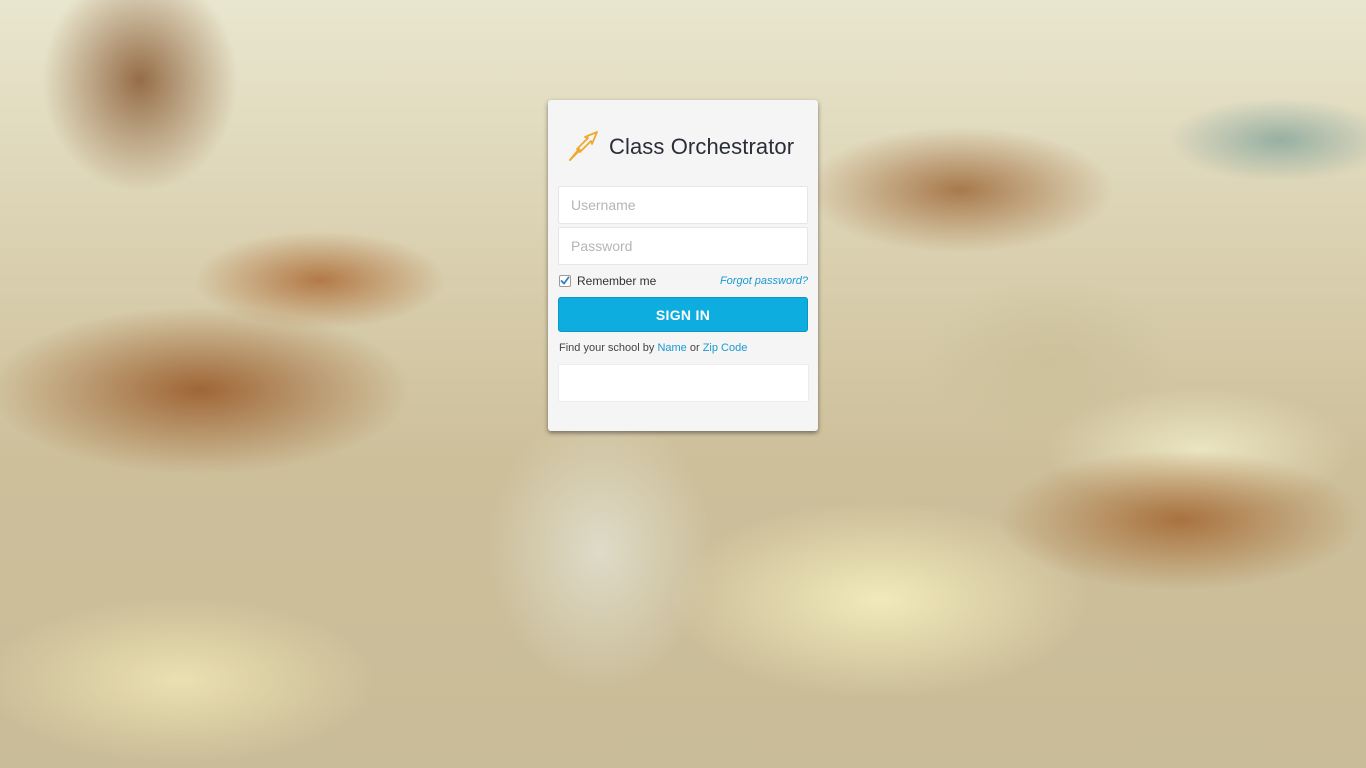 The height and width of the screenshot is (768, 1366). I want to click on checkbox-checked-icon, so click(565, 281).